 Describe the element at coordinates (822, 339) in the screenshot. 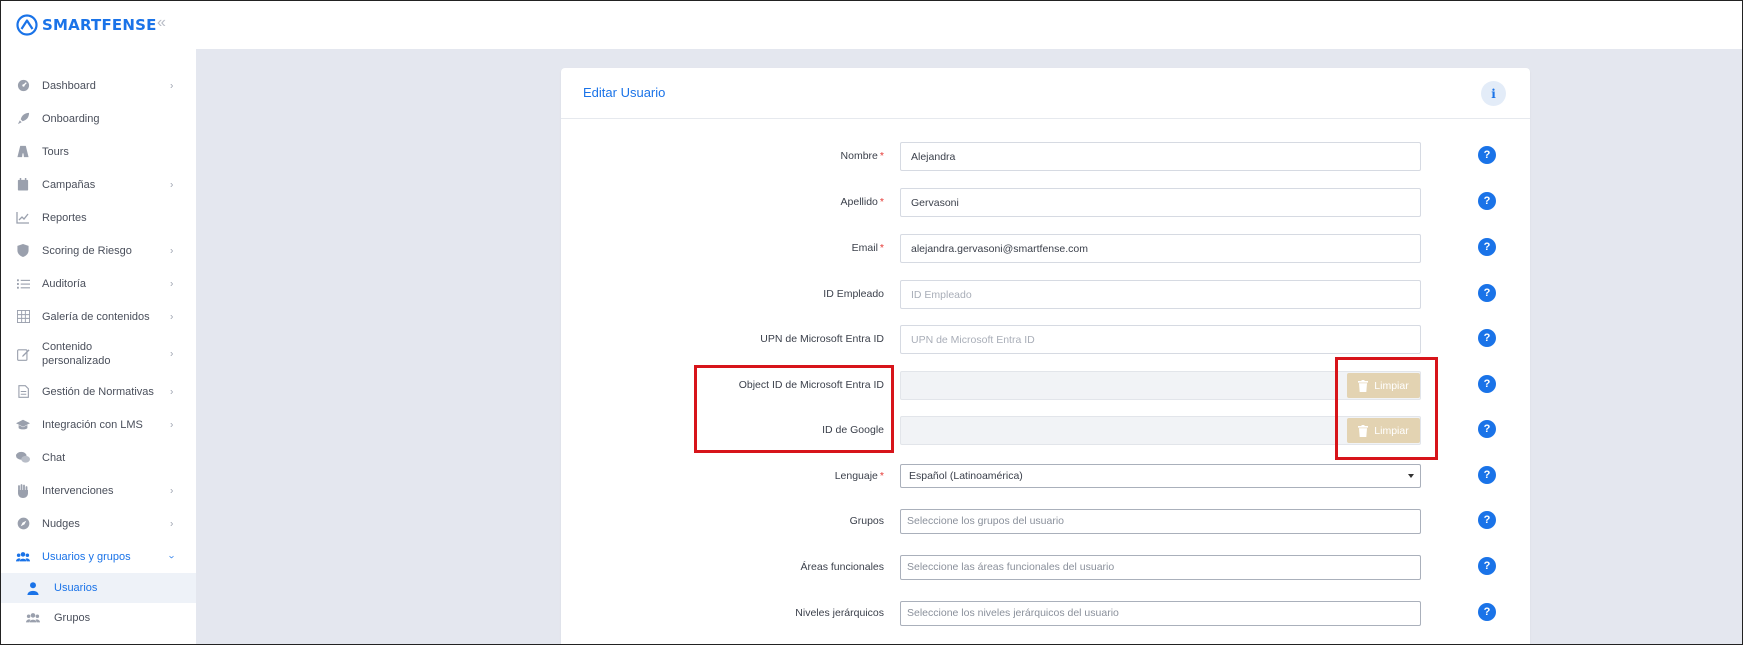

I see `upn-label: UPN de Microsoft Entra ID` at that location.